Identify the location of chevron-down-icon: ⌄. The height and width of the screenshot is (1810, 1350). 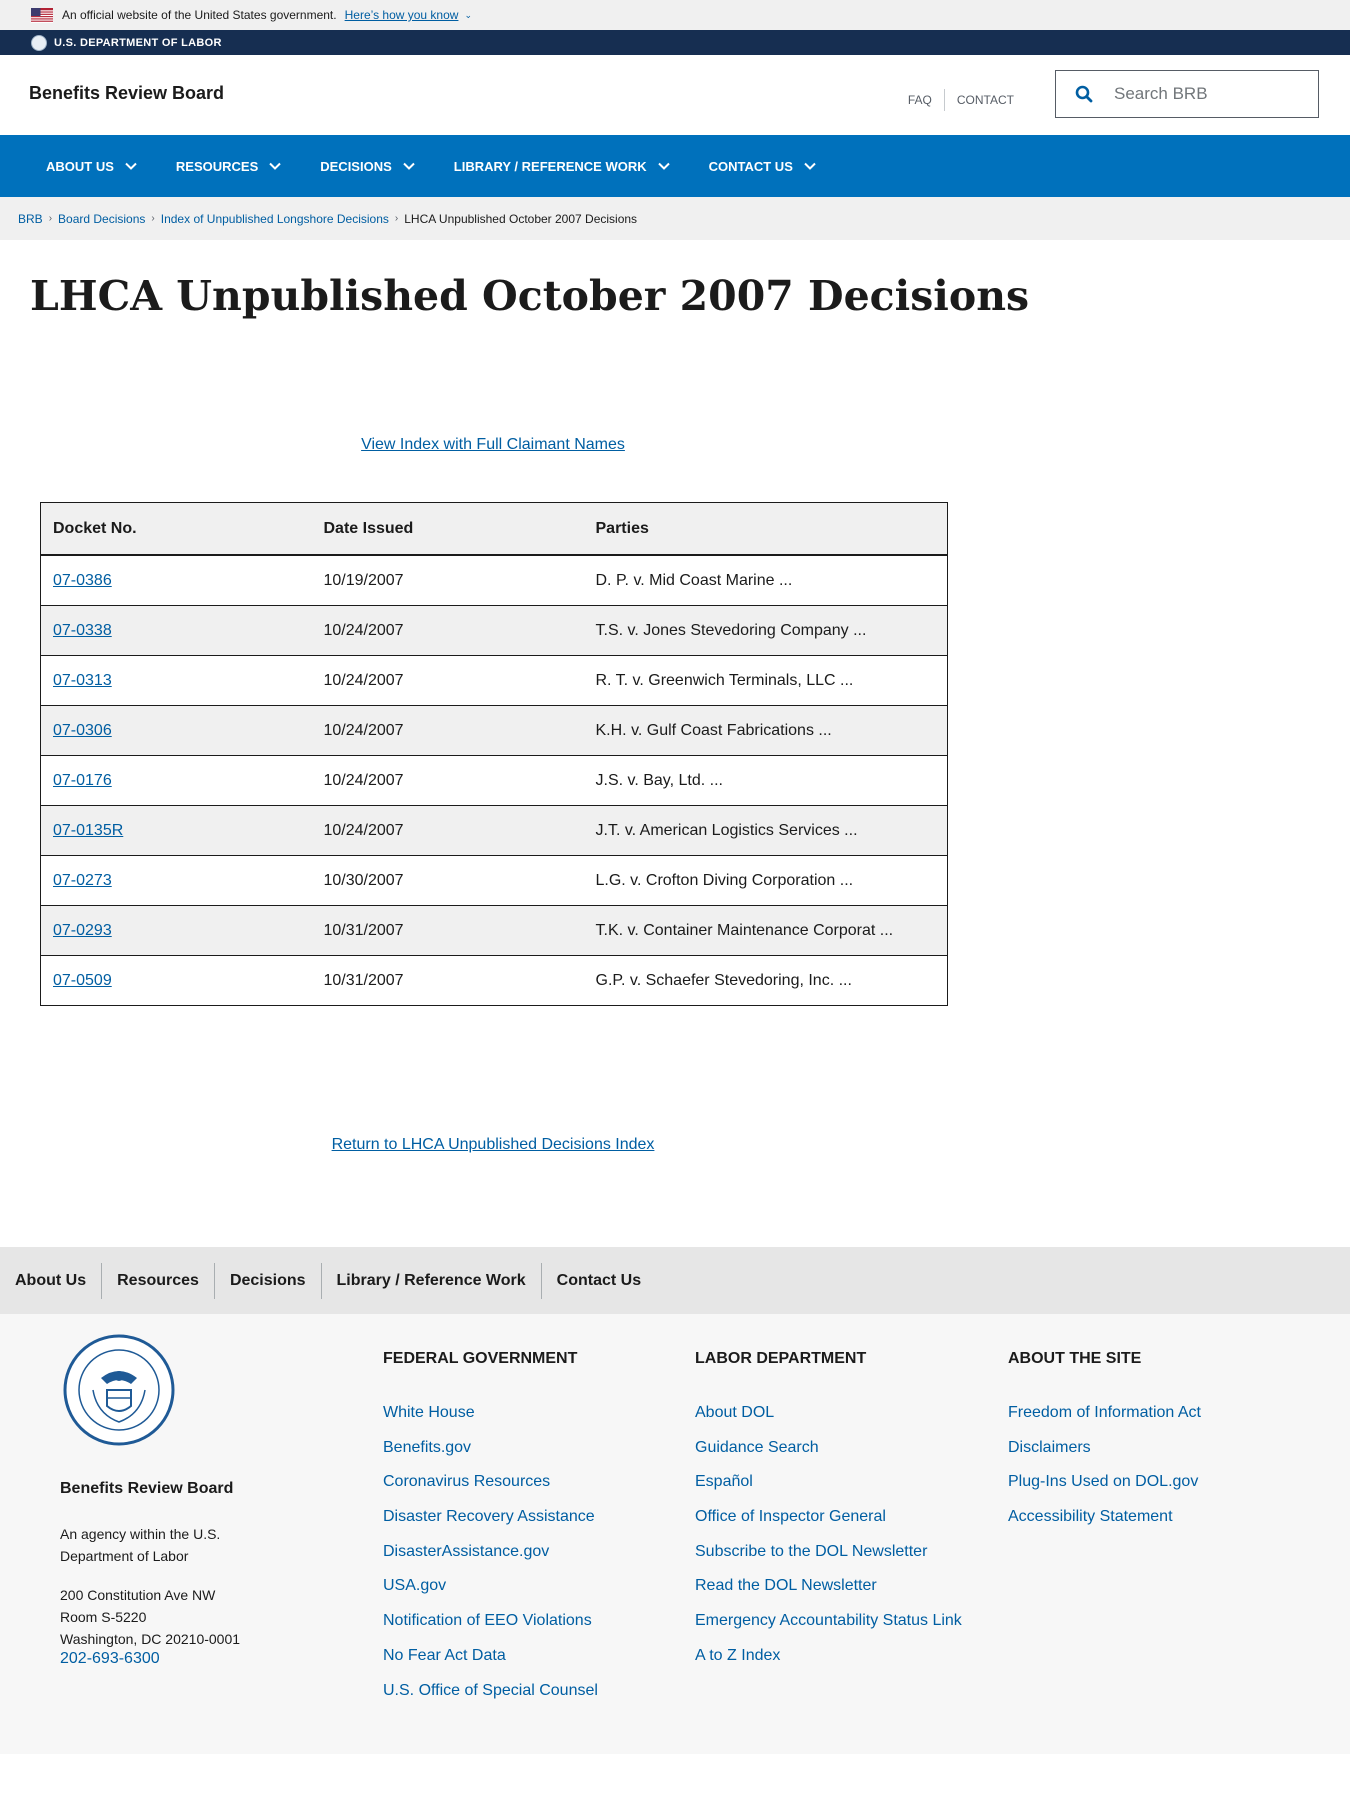
(468, 15).